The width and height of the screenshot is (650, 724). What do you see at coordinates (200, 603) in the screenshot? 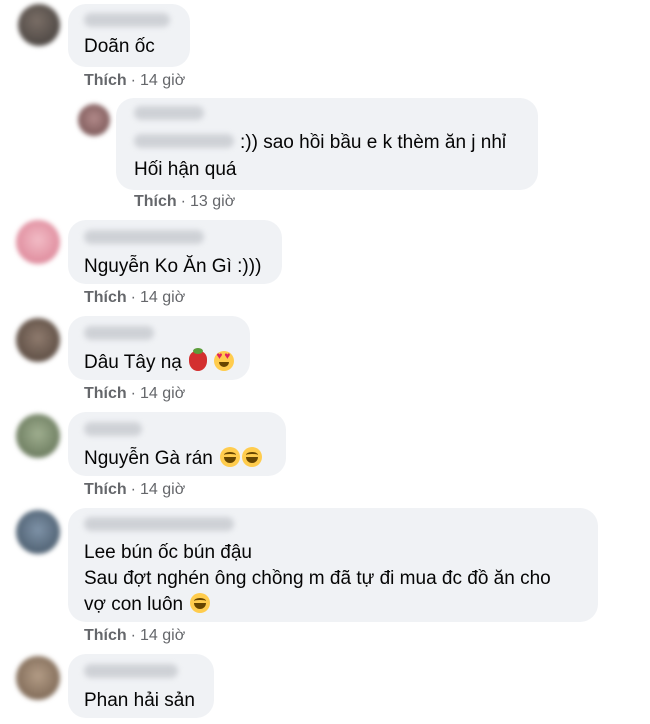
I see `tears-of-joy-emoji-icon` at bounding box center [200, 603].